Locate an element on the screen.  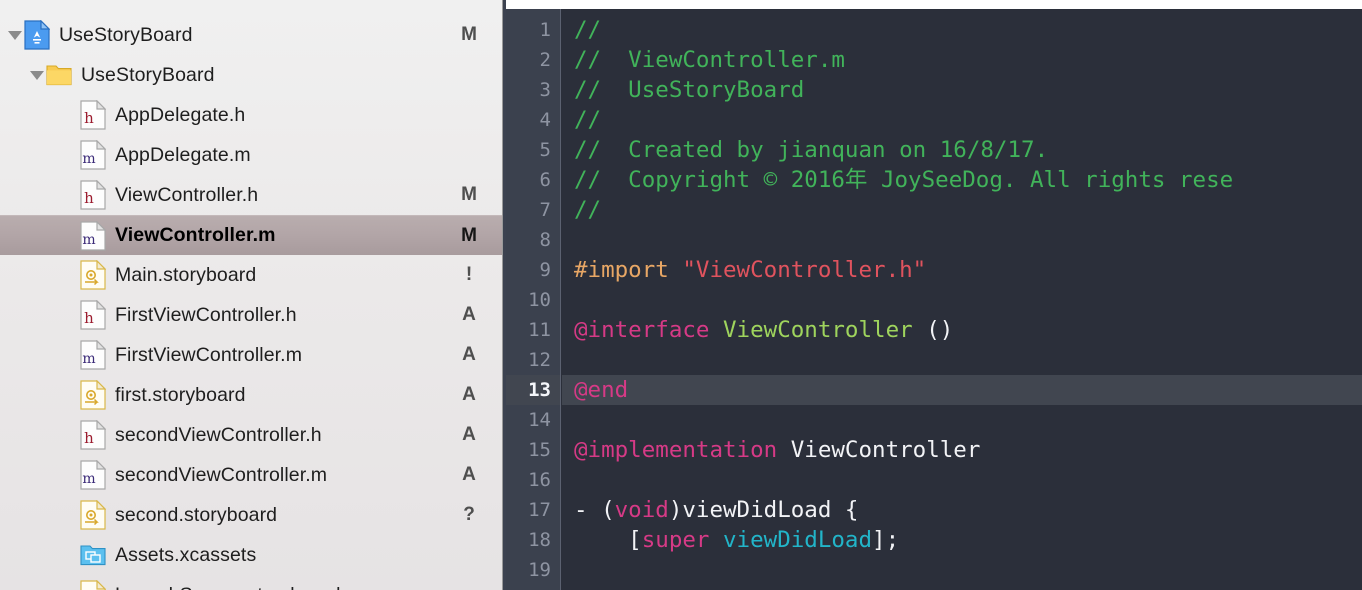
code-token: // UseStoryBoard is located at coordinates (689, 90).